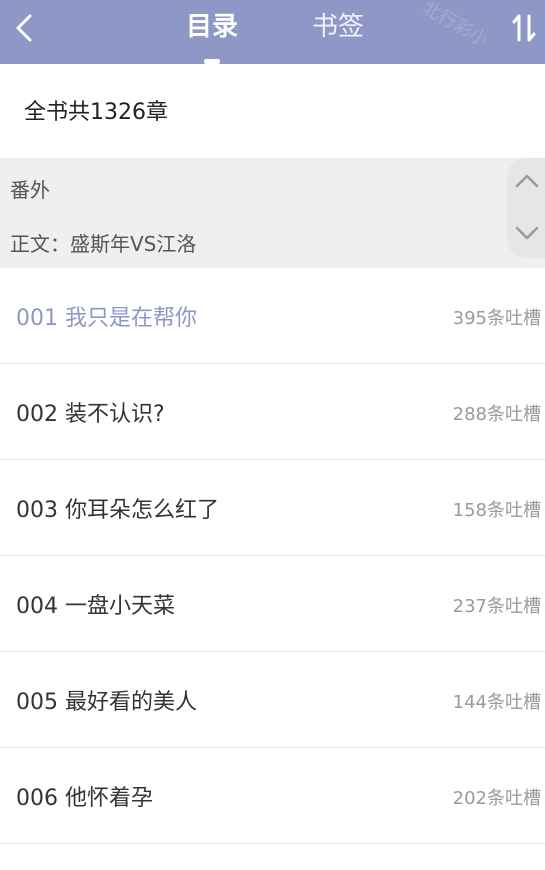  What do you see at coordinates (496, 318) in the screenshot?
I see `comment-count: 395条吐槽` at bounding box center [496, 318].